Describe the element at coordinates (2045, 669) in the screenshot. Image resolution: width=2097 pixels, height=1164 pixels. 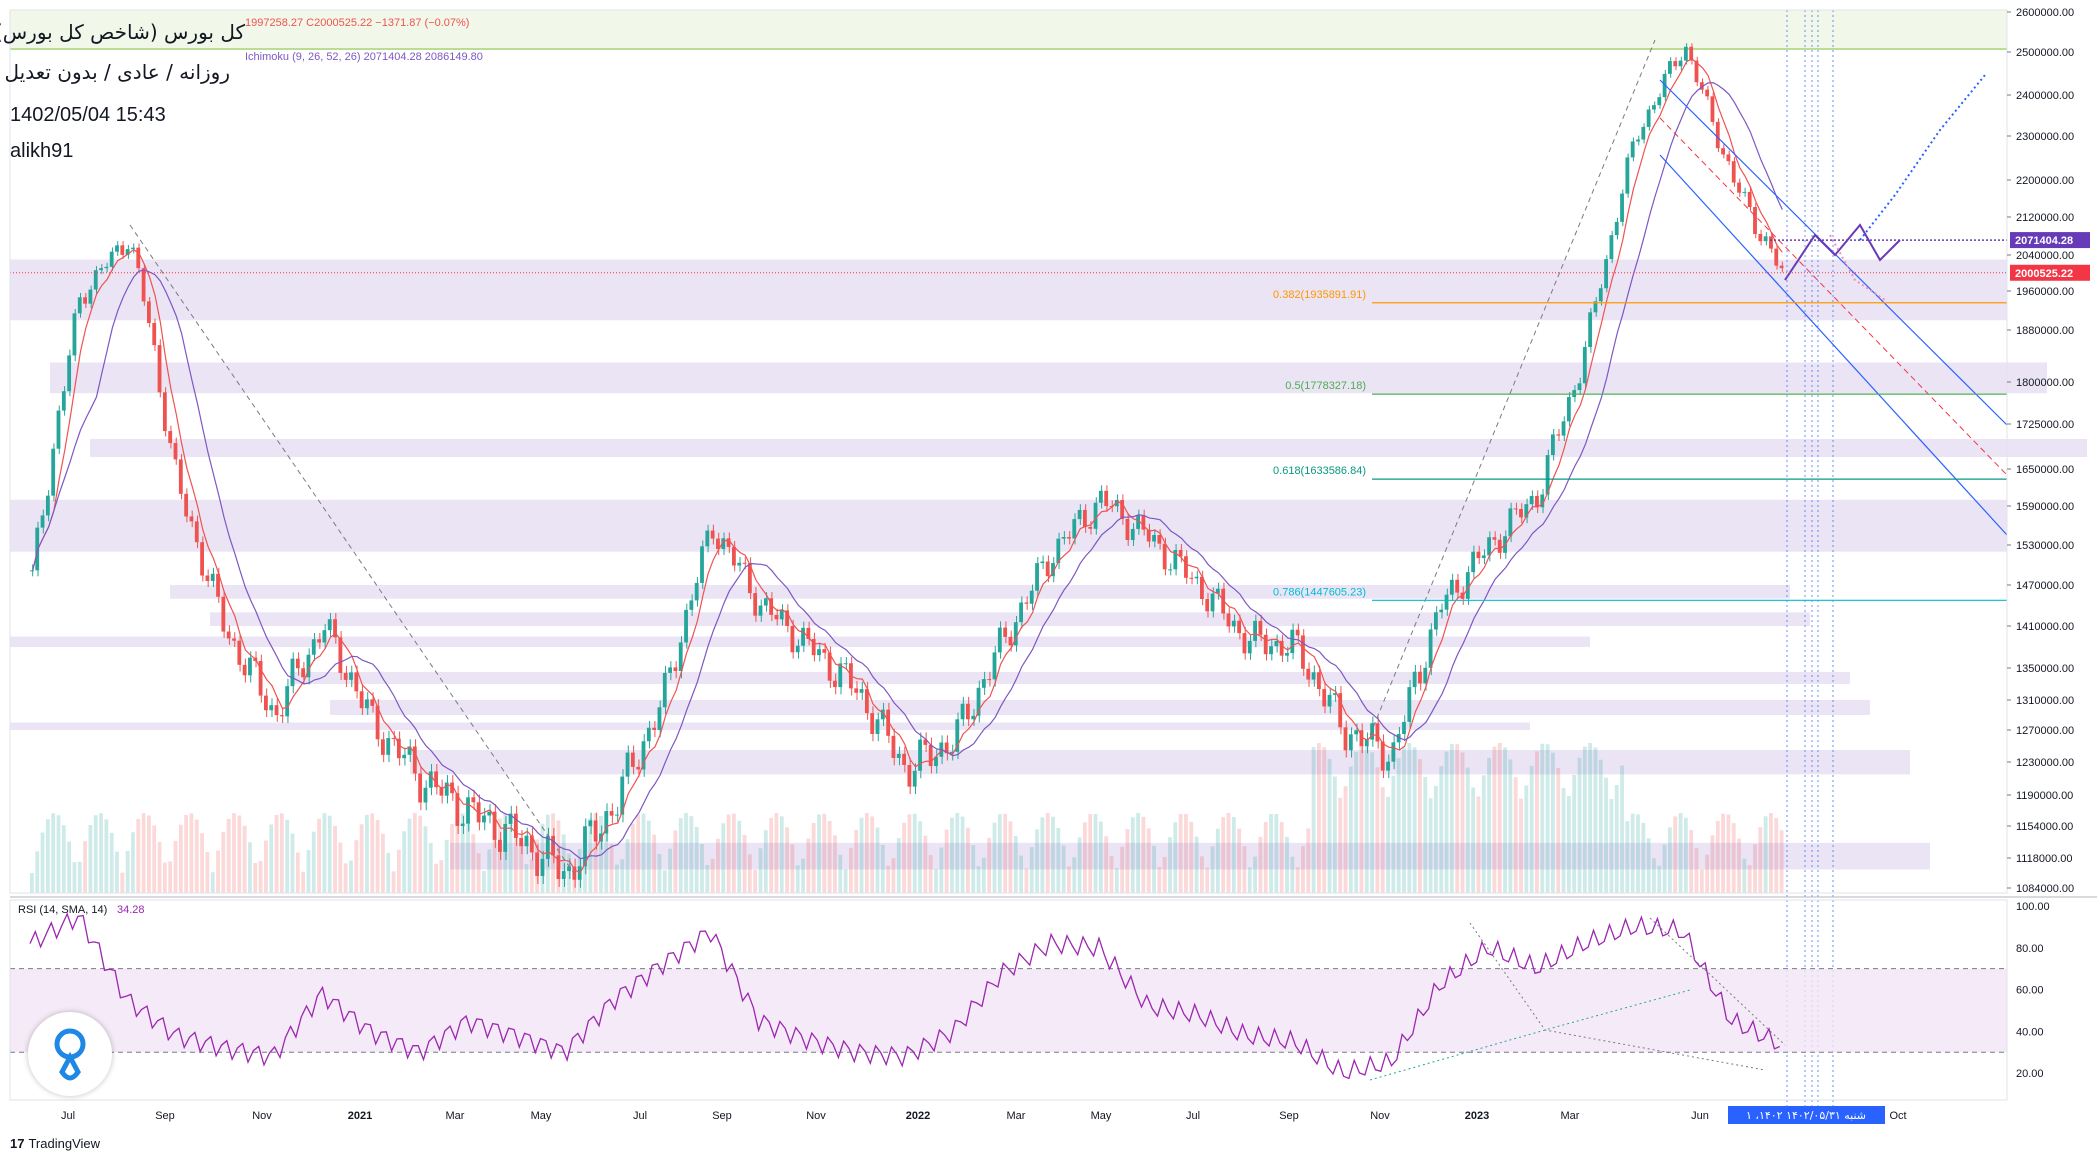
I see `price-tick-label: 1350000.00` at that location.